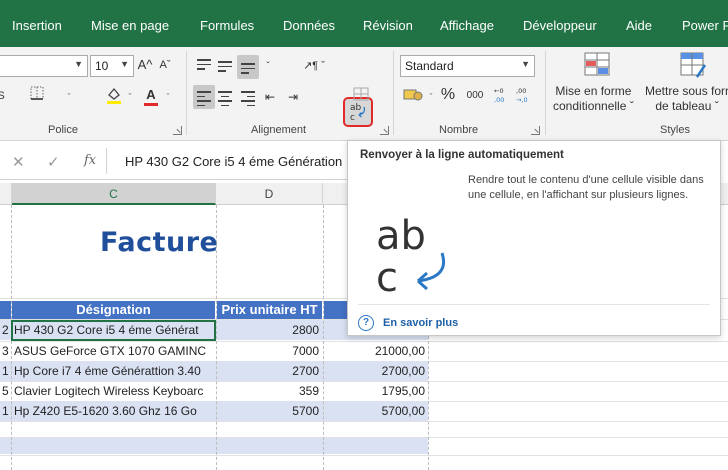  Describe the element at coordinates (113, 330) in the screenshot. I see `active-cell-selection` at that location.